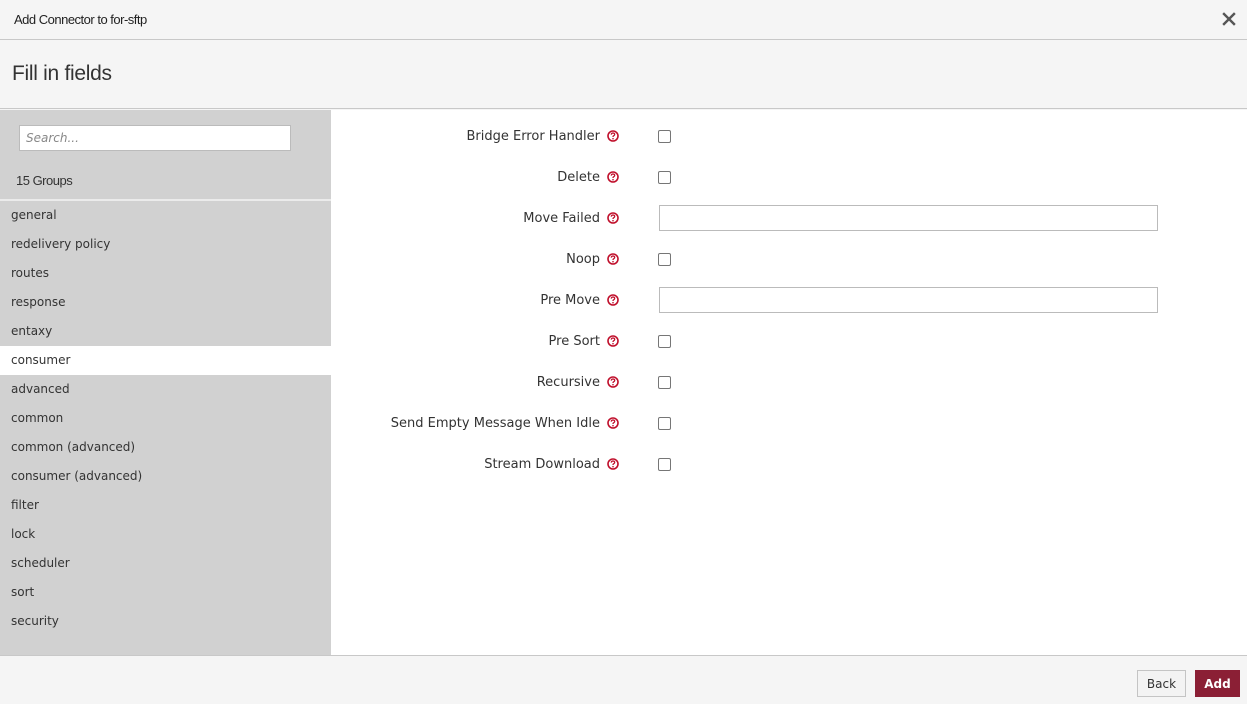 The height and width of the screenshot is (704, 1247). Describe the element at coordinates (789, 341) in the screenshot. I see `field-row: Pre Sort` at that location.